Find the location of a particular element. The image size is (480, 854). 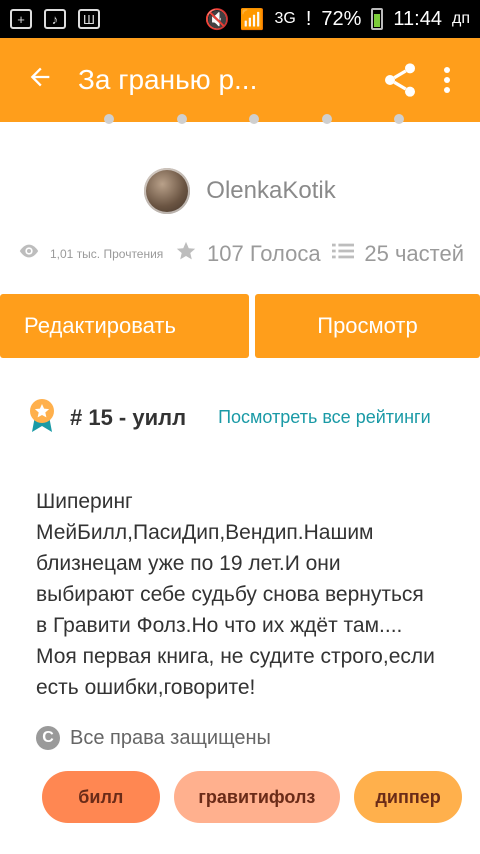

copyright-icon: C is located at coordinates (48, 738).